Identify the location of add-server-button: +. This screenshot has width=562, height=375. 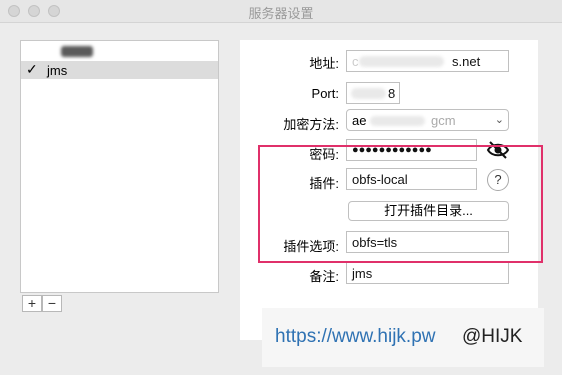
(32, 303).